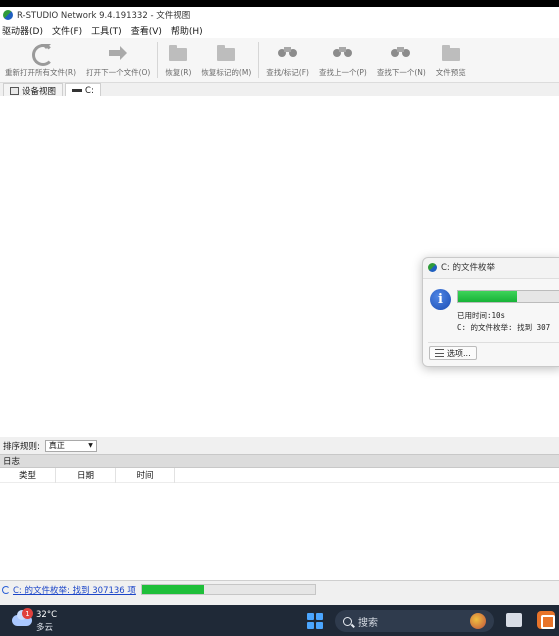  I want to click on recover-marked-folder-icon, so click(226, 53).